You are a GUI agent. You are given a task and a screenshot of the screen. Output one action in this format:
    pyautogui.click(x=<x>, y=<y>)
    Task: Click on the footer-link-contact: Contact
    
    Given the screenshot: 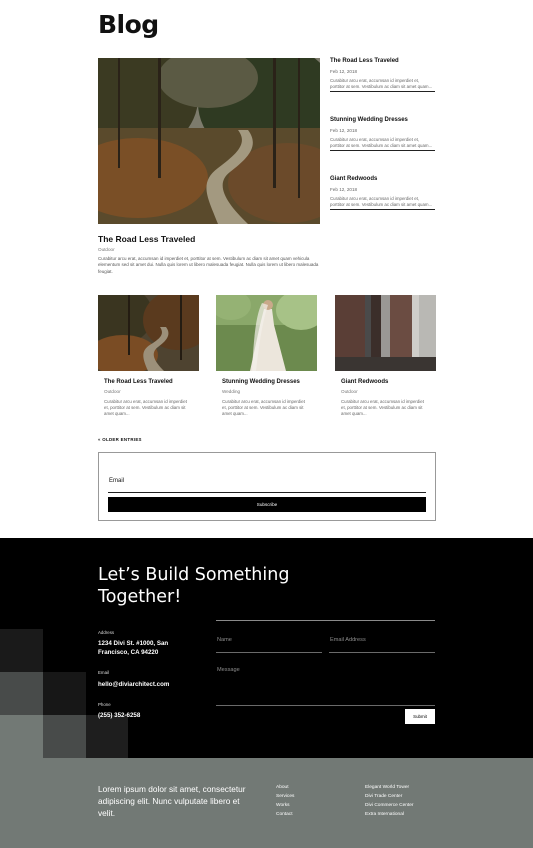 What is the action you would take?
    pyautogui.click(x=285, y=814)
    